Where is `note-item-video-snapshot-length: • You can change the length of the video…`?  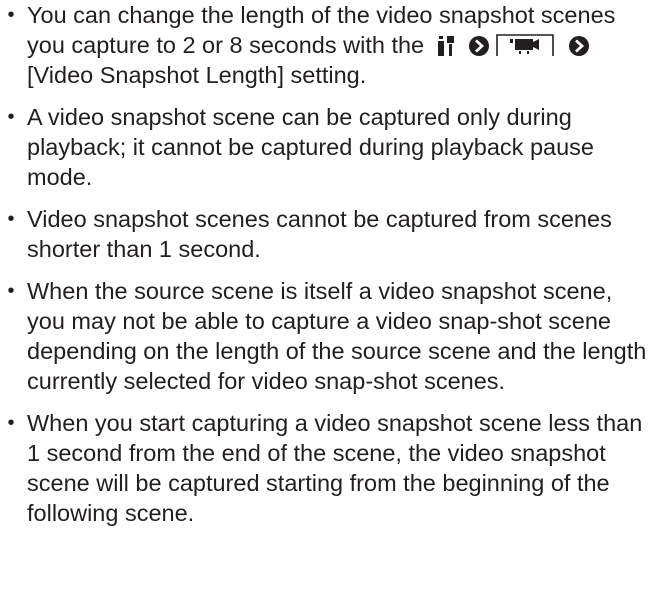 note-item-video-snapshot-length: • You can change the length of the video… is located at coordinates (327, 45).